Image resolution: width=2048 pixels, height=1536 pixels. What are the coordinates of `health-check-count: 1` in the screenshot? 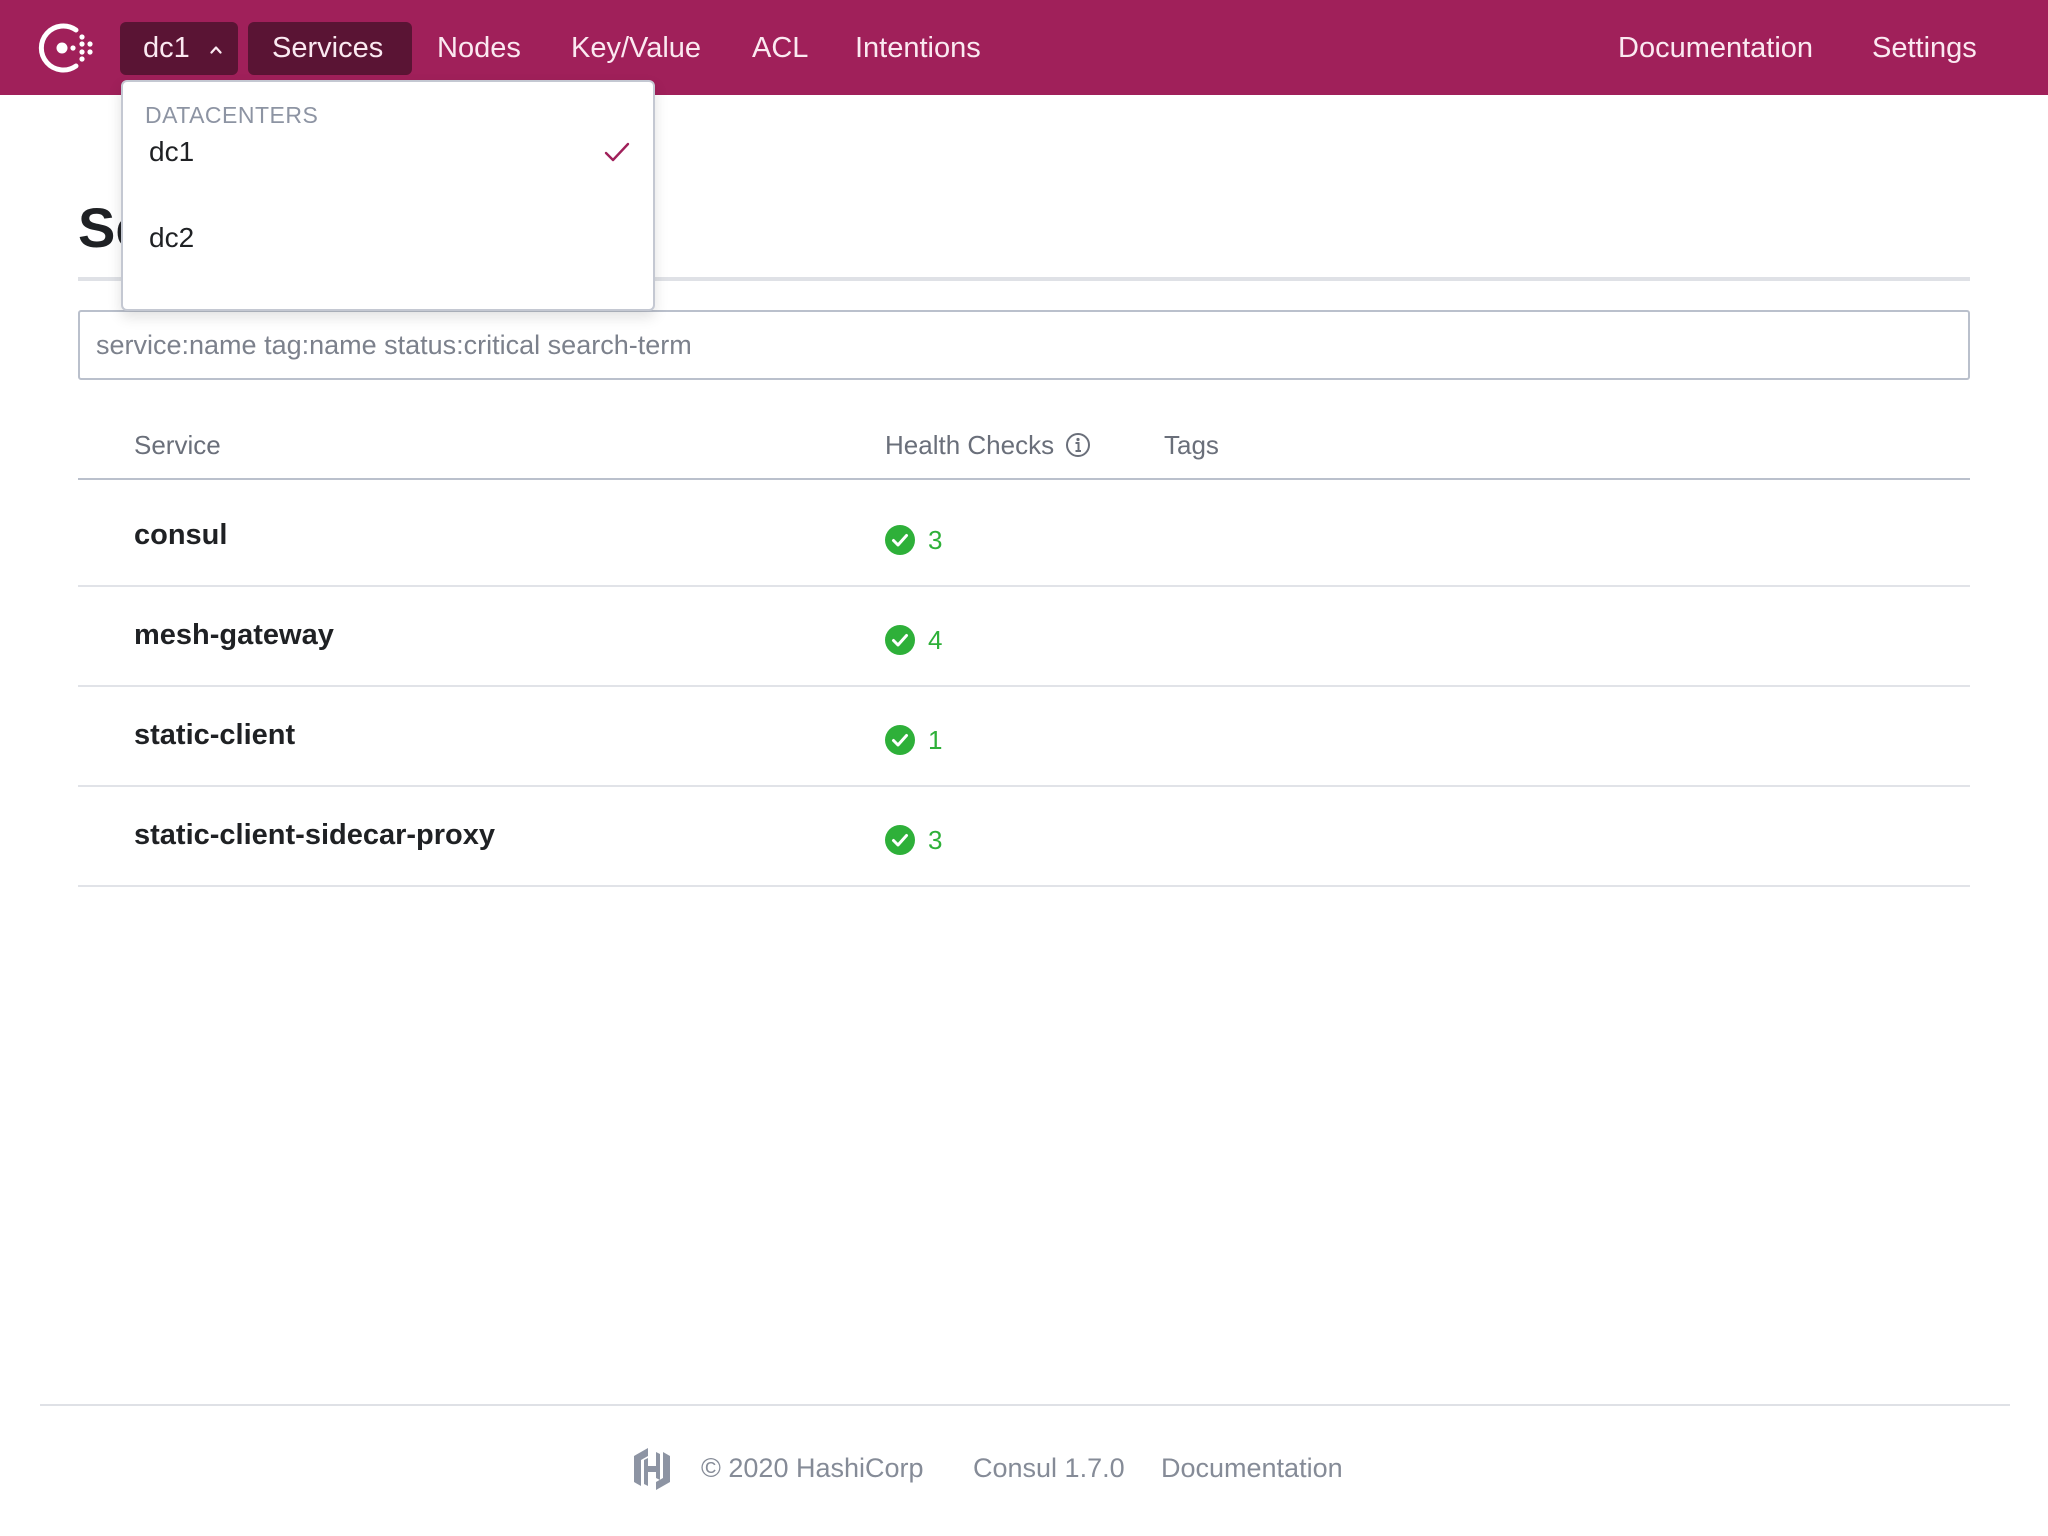 It's located at (935, 740).